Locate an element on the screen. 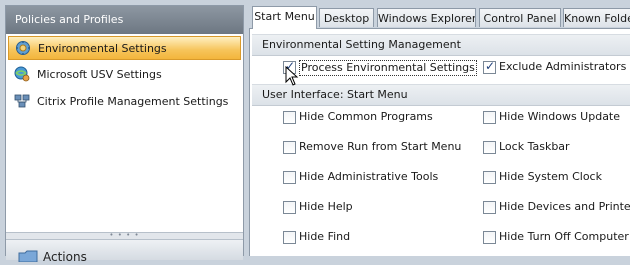 Image resolution: width=630 pixels, height=265 pixels. checkbox-label: Process Environmental Settings is located at coordinates (388, 68).